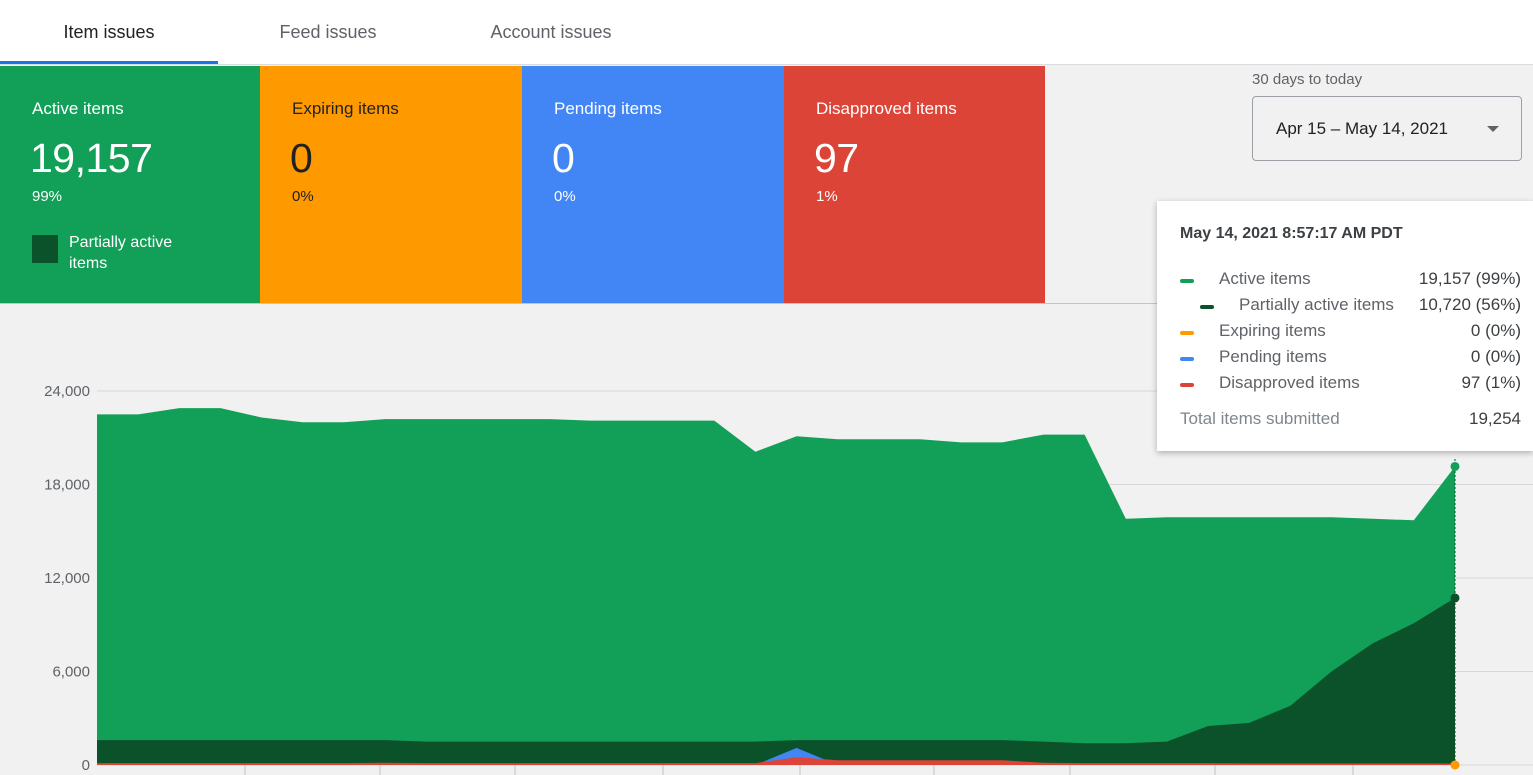 This screenshot has height=775, width=1533. Describe the element at coordinates (836, 158) in the screenshot. I see `disapproved-items-count: 97` at that location.